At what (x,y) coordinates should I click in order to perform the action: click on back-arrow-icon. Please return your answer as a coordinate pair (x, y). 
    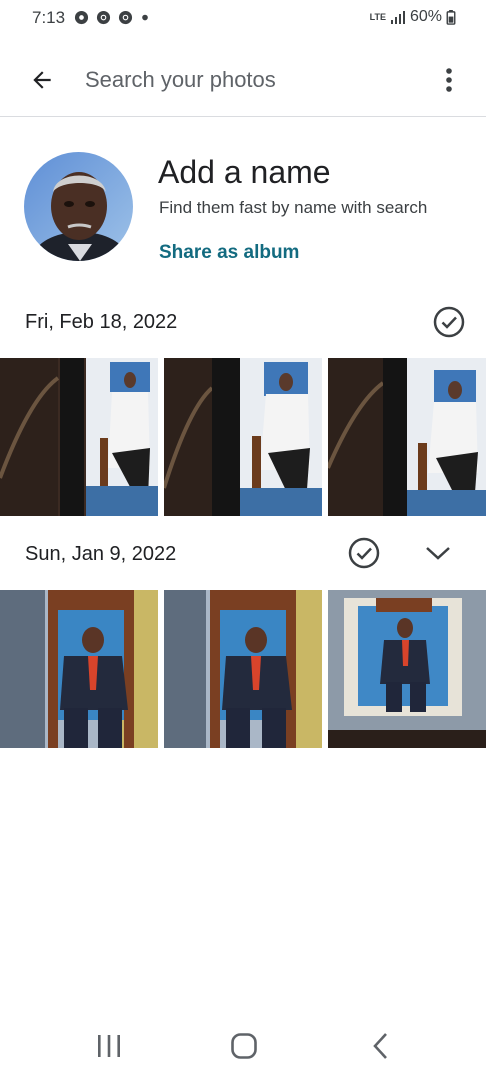
    Looking at the image, I should click on (42, 80).